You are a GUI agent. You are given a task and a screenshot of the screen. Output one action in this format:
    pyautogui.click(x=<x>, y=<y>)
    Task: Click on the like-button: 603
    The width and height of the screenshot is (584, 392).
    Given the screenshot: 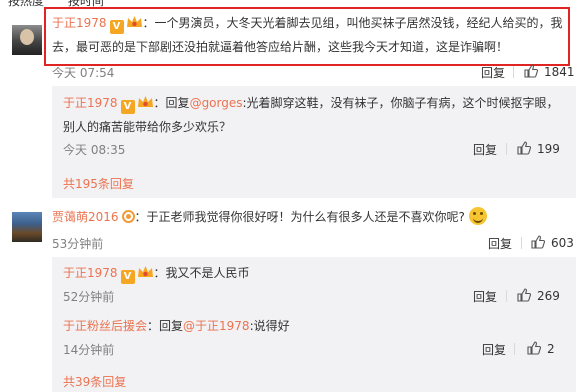 What is the action you would take?
    pyautogui.click(x=552, y=242)
    